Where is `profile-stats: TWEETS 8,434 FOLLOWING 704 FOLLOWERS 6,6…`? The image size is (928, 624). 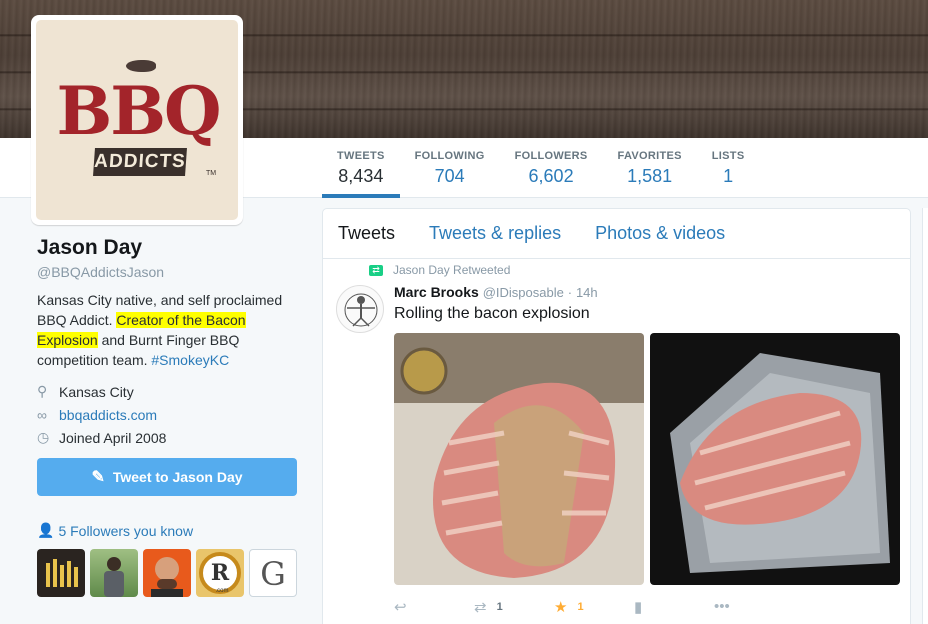
profile-stats: TWEETS 8,434 FOLLOWING 704 FOLLOWERS 6,6… is located at coordinates (540, 168).